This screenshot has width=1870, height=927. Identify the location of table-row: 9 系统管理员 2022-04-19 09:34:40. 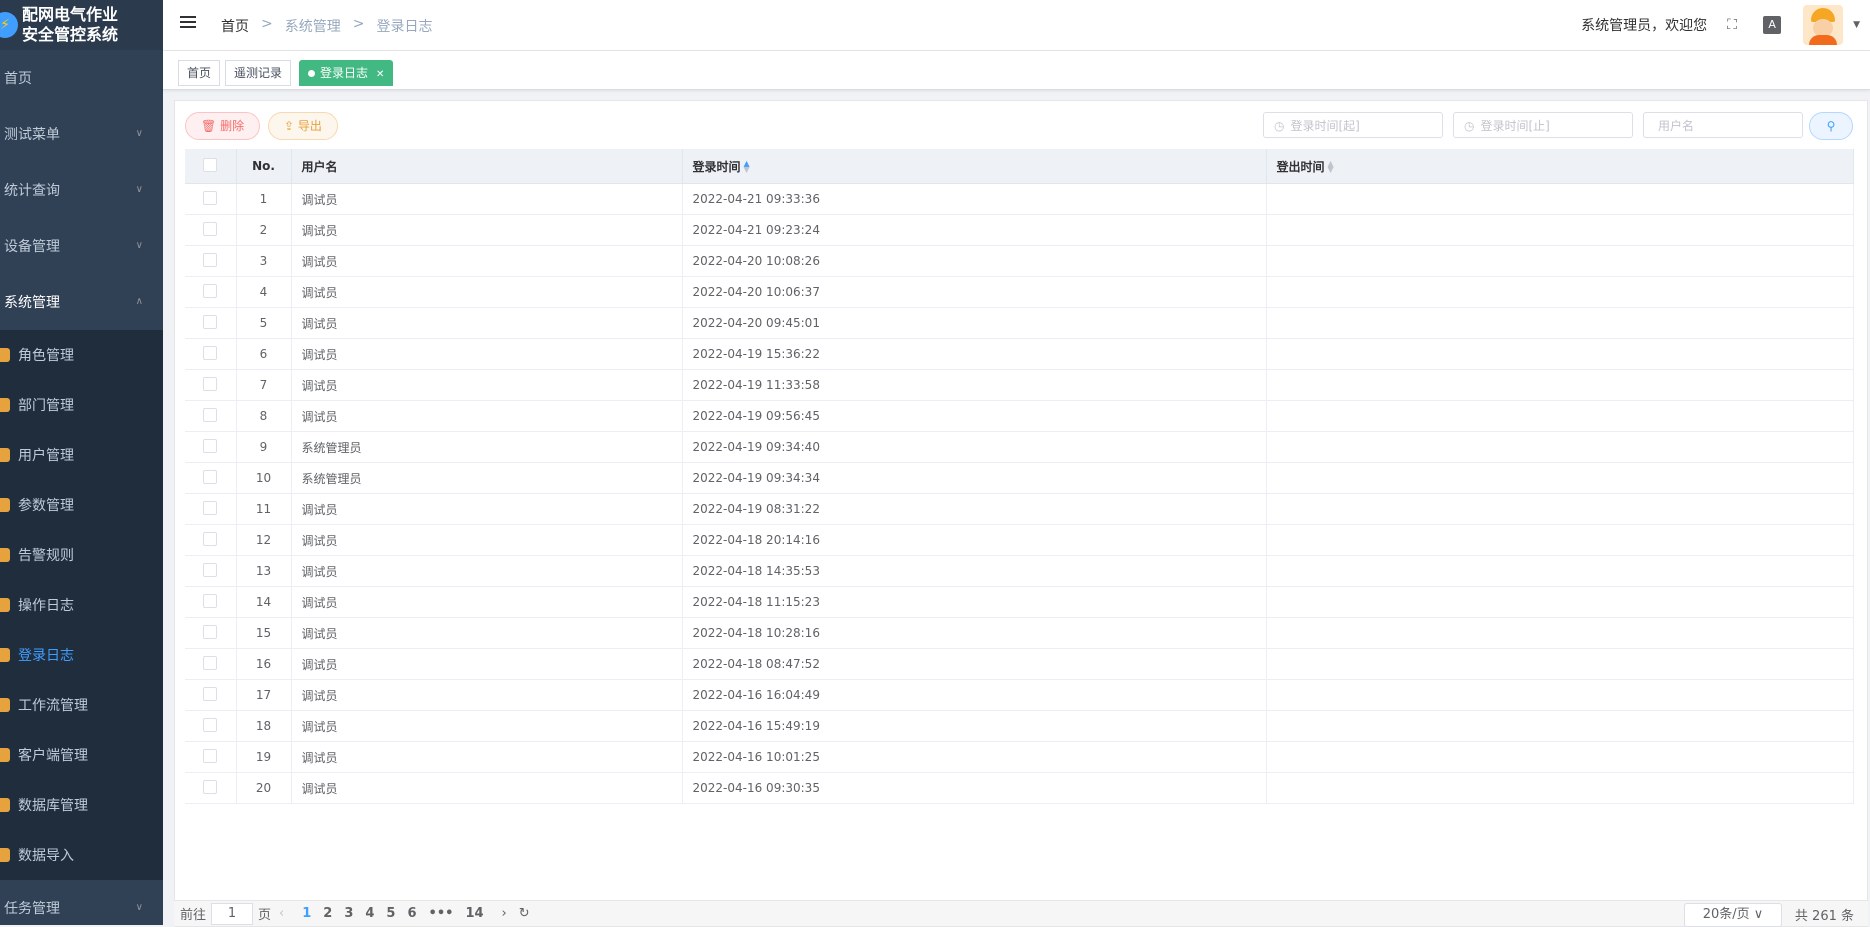
(1019, 447).